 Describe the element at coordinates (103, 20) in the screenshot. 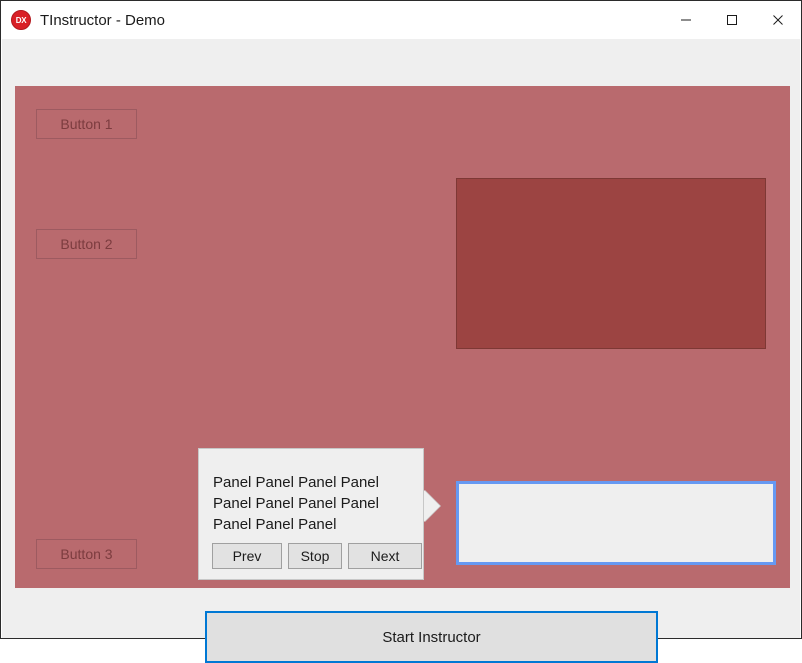

I see `window-title: TInstructor - Demo` at that location.